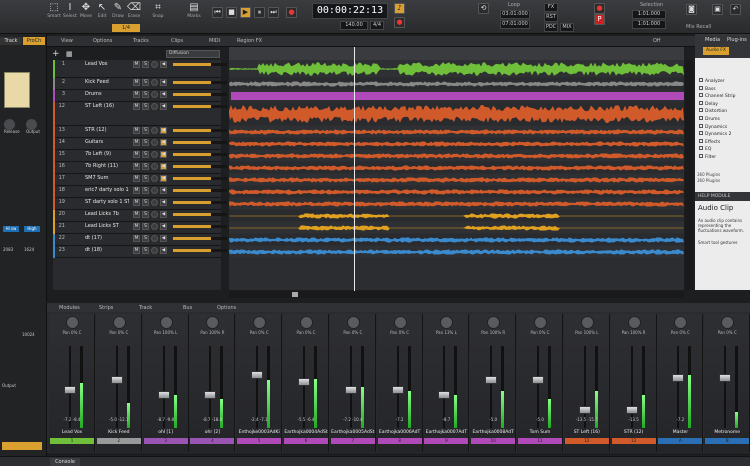 This screenshot has height=466, width=750. What do you see at coordinates (107, 226) in the screenshot?
I see `track-name: Lead Licks ST` at bounding box center [107, 226].